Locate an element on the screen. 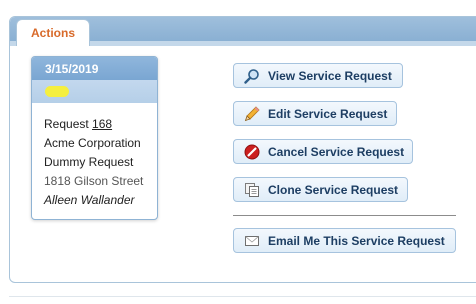 This screenshot has height=304, width=476. footer-rule is located at coordinates (242, 296).